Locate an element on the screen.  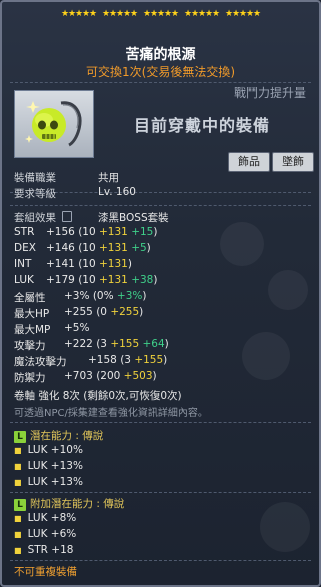
stat-row-luk: LUK +179 (10 +131 +38) is located at coordinates (85, 280).